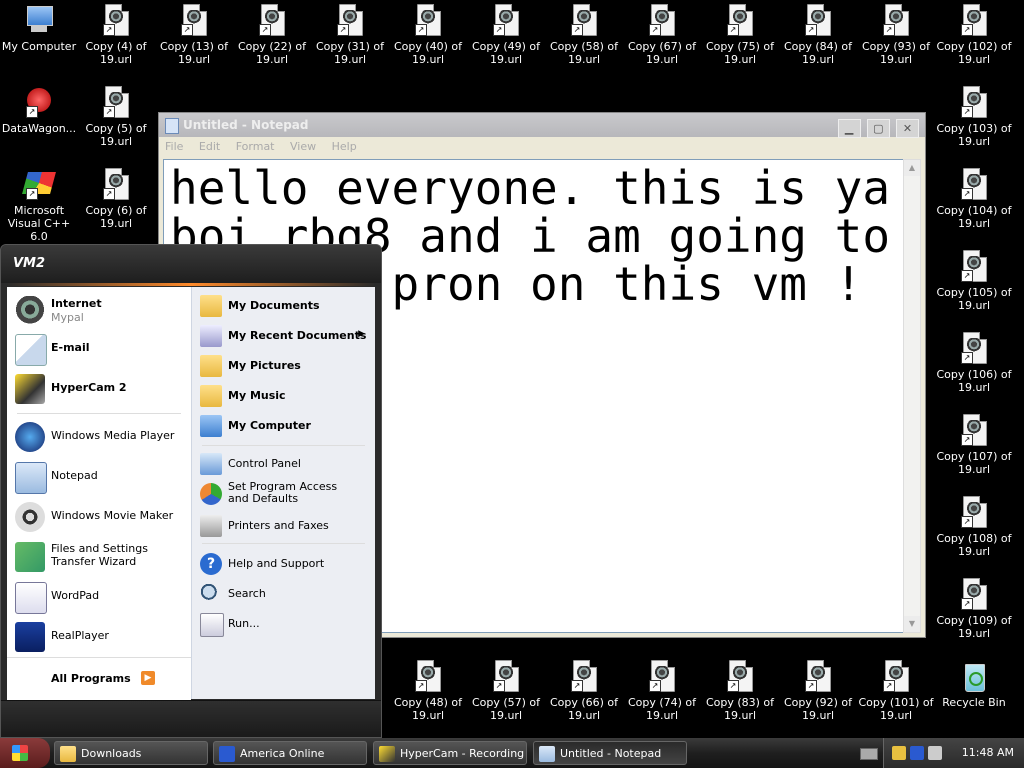 The height and width of the screenshot is (768, 1024). I want to click on recycle-bin-icon, so click(974, 676).